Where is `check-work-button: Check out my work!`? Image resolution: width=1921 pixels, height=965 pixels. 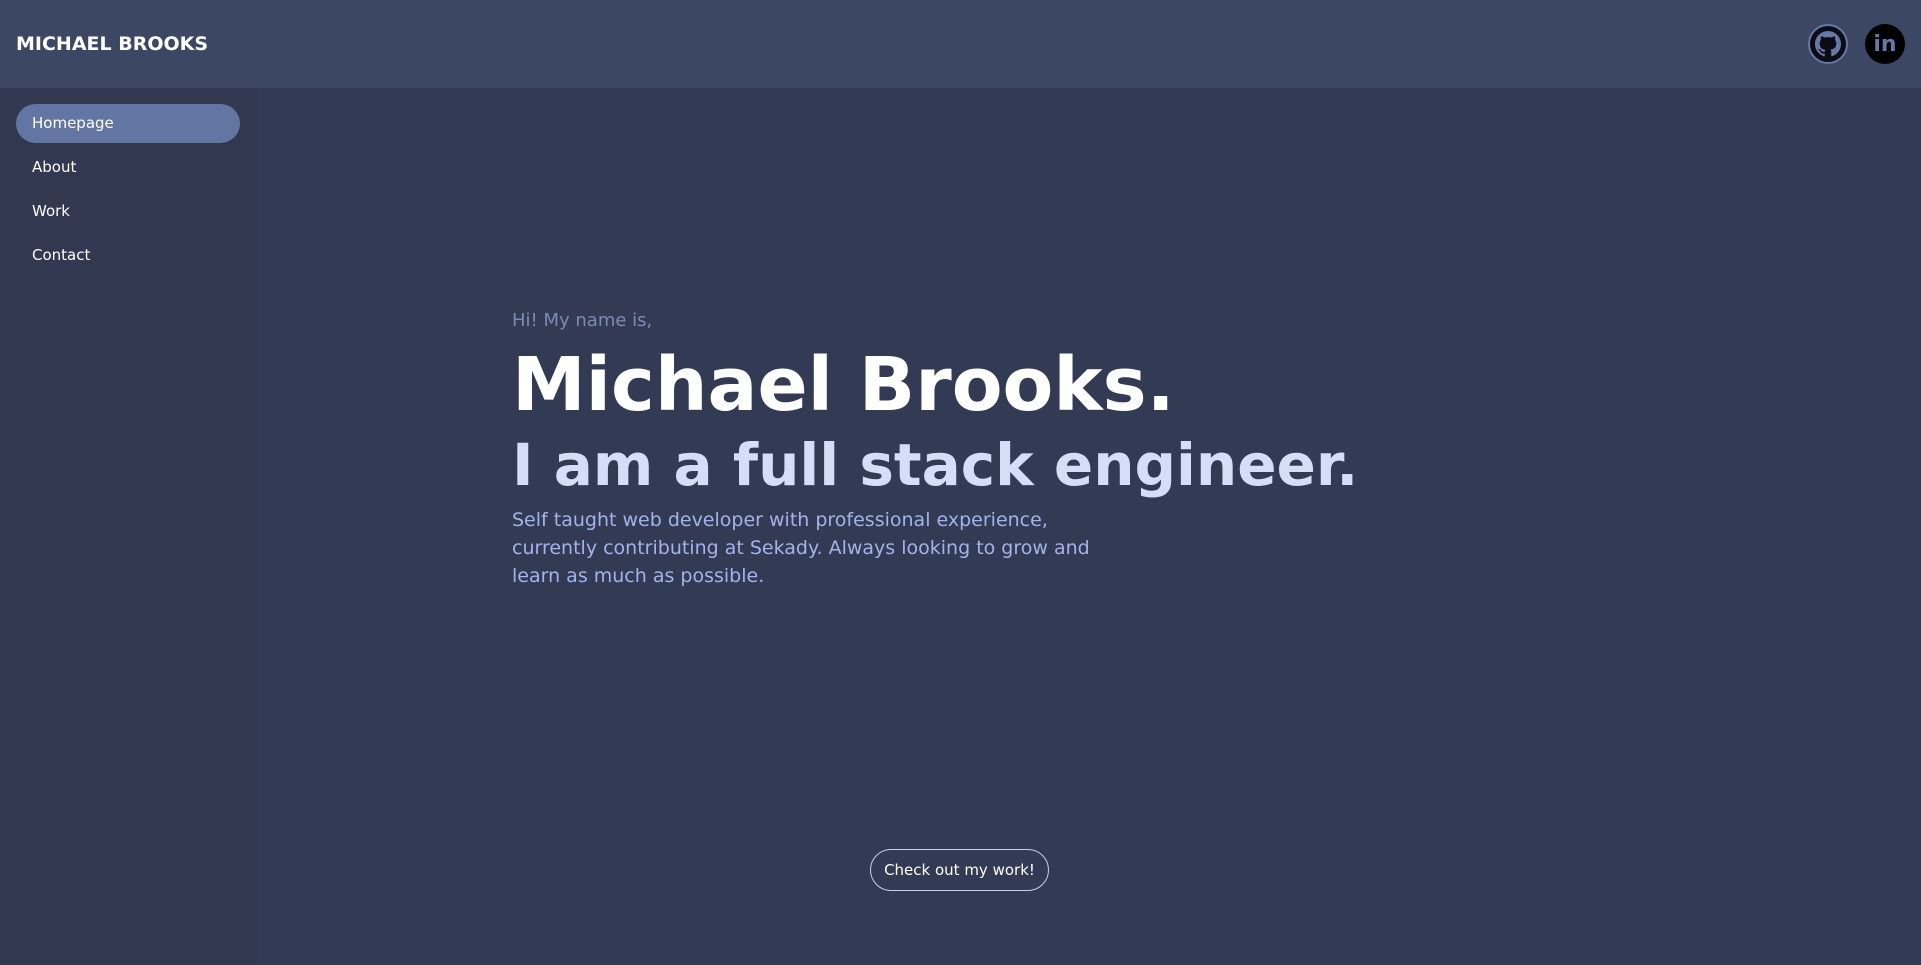 check-work-button: Check out my work! is located at coordinates (959, 870).